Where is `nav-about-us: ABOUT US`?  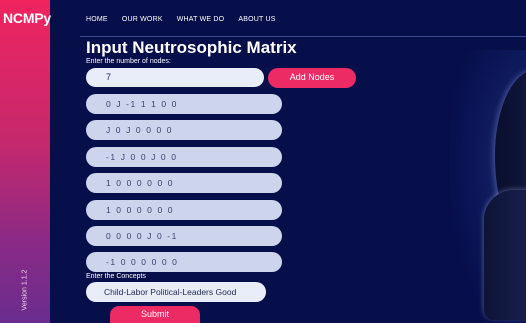
nav-about-us: ABOUT US is located at coordinates (256, 19).